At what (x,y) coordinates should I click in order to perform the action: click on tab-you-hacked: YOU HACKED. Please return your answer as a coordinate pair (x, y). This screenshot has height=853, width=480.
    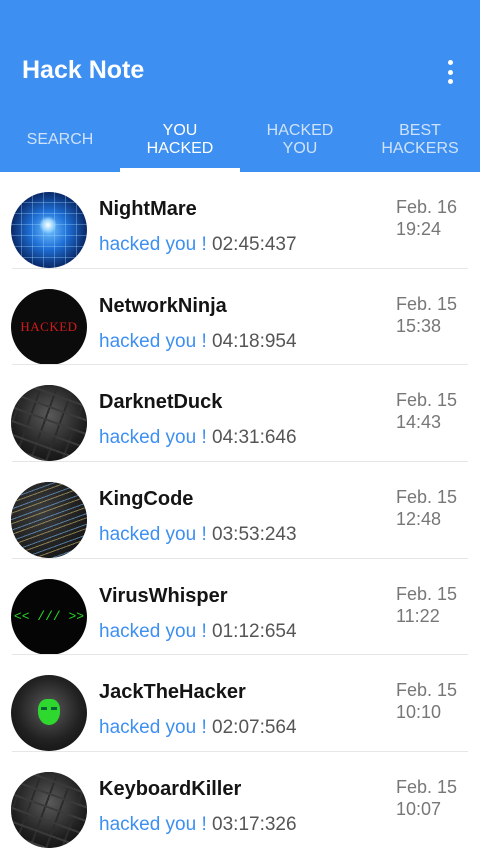
    Looking at the image, I should click on (180, 142).